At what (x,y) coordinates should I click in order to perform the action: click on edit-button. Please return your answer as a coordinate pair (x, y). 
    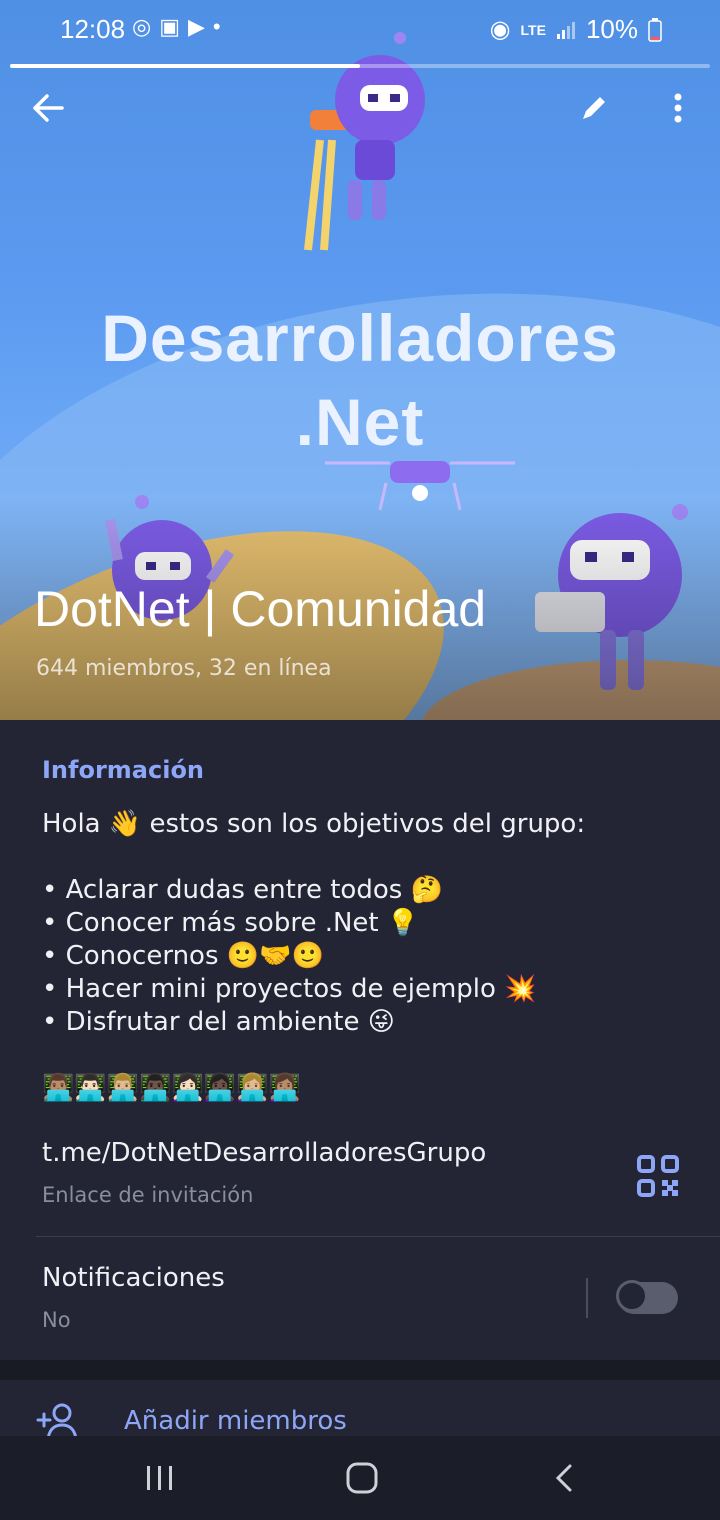
    Looking at the image, I should click on (594, 108).